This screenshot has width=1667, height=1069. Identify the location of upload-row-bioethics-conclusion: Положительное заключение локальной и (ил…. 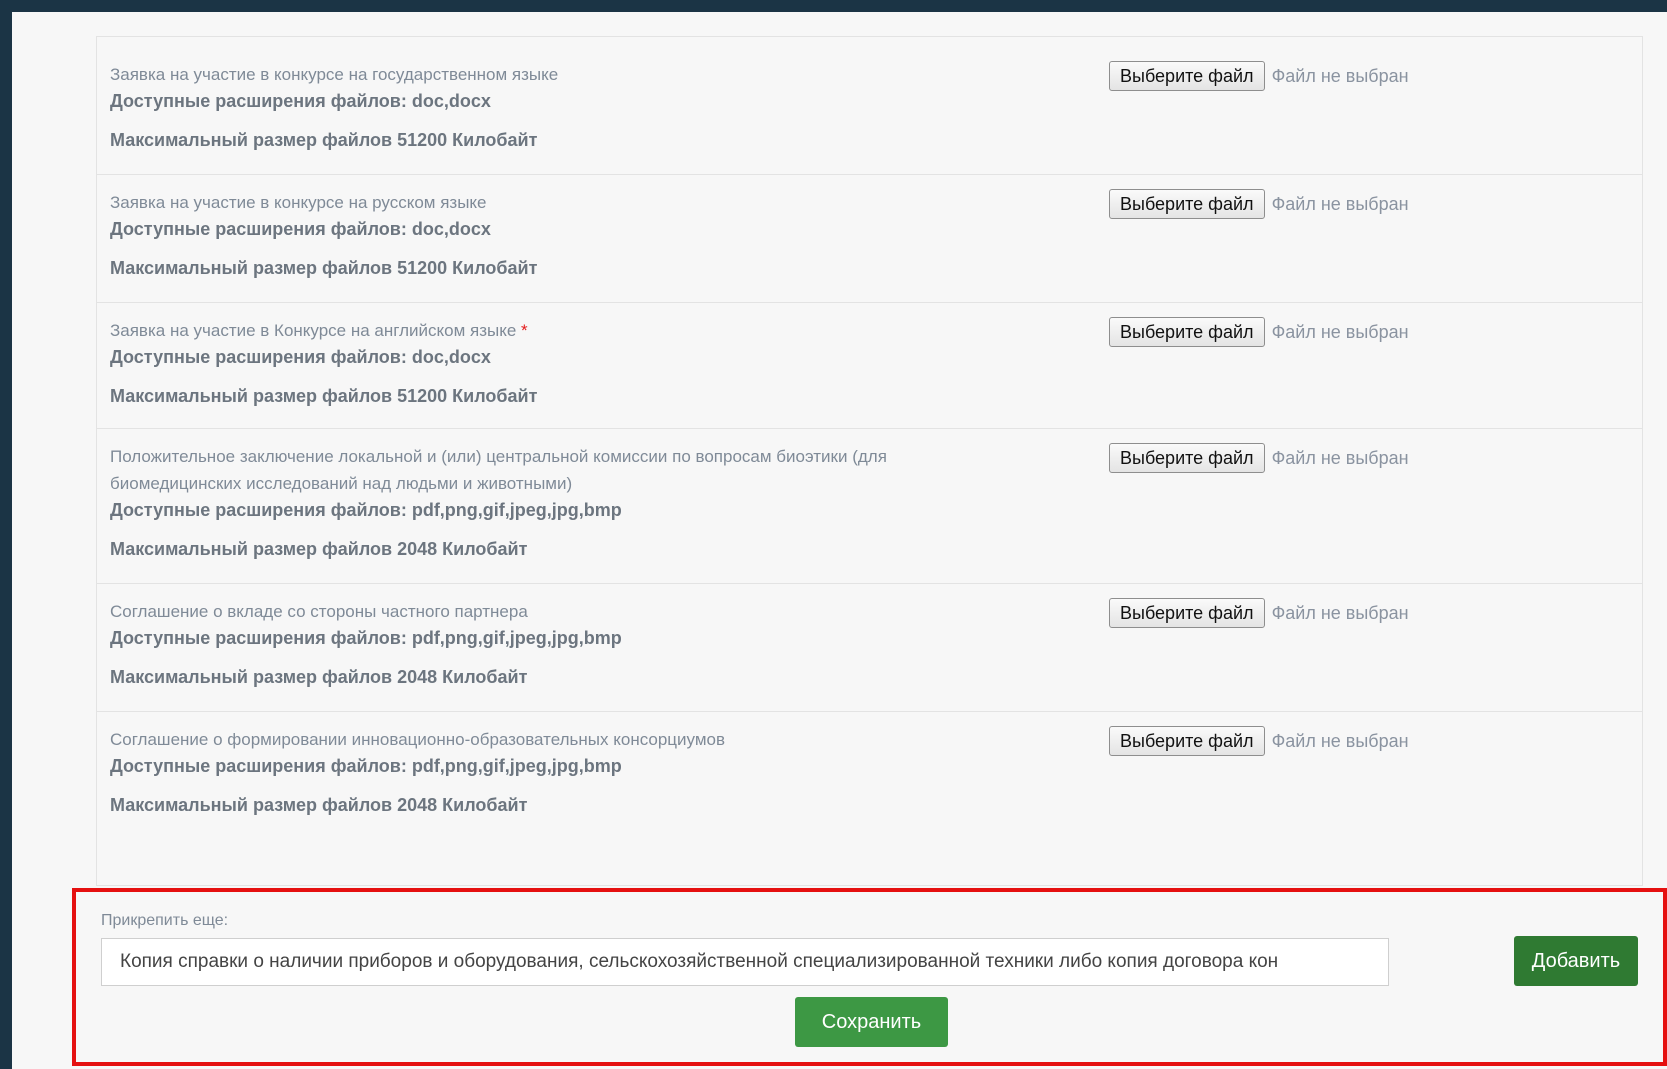
(869, 506).